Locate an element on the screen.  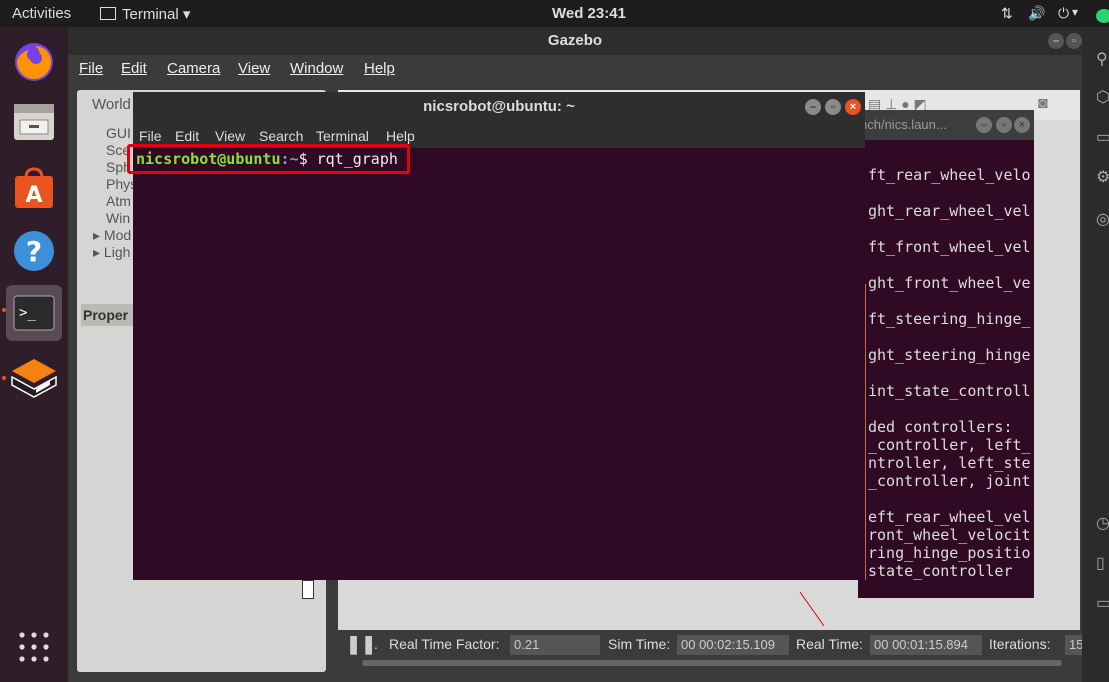
expand-arrow-icon: ▸ is located at coordinates (98, 235).